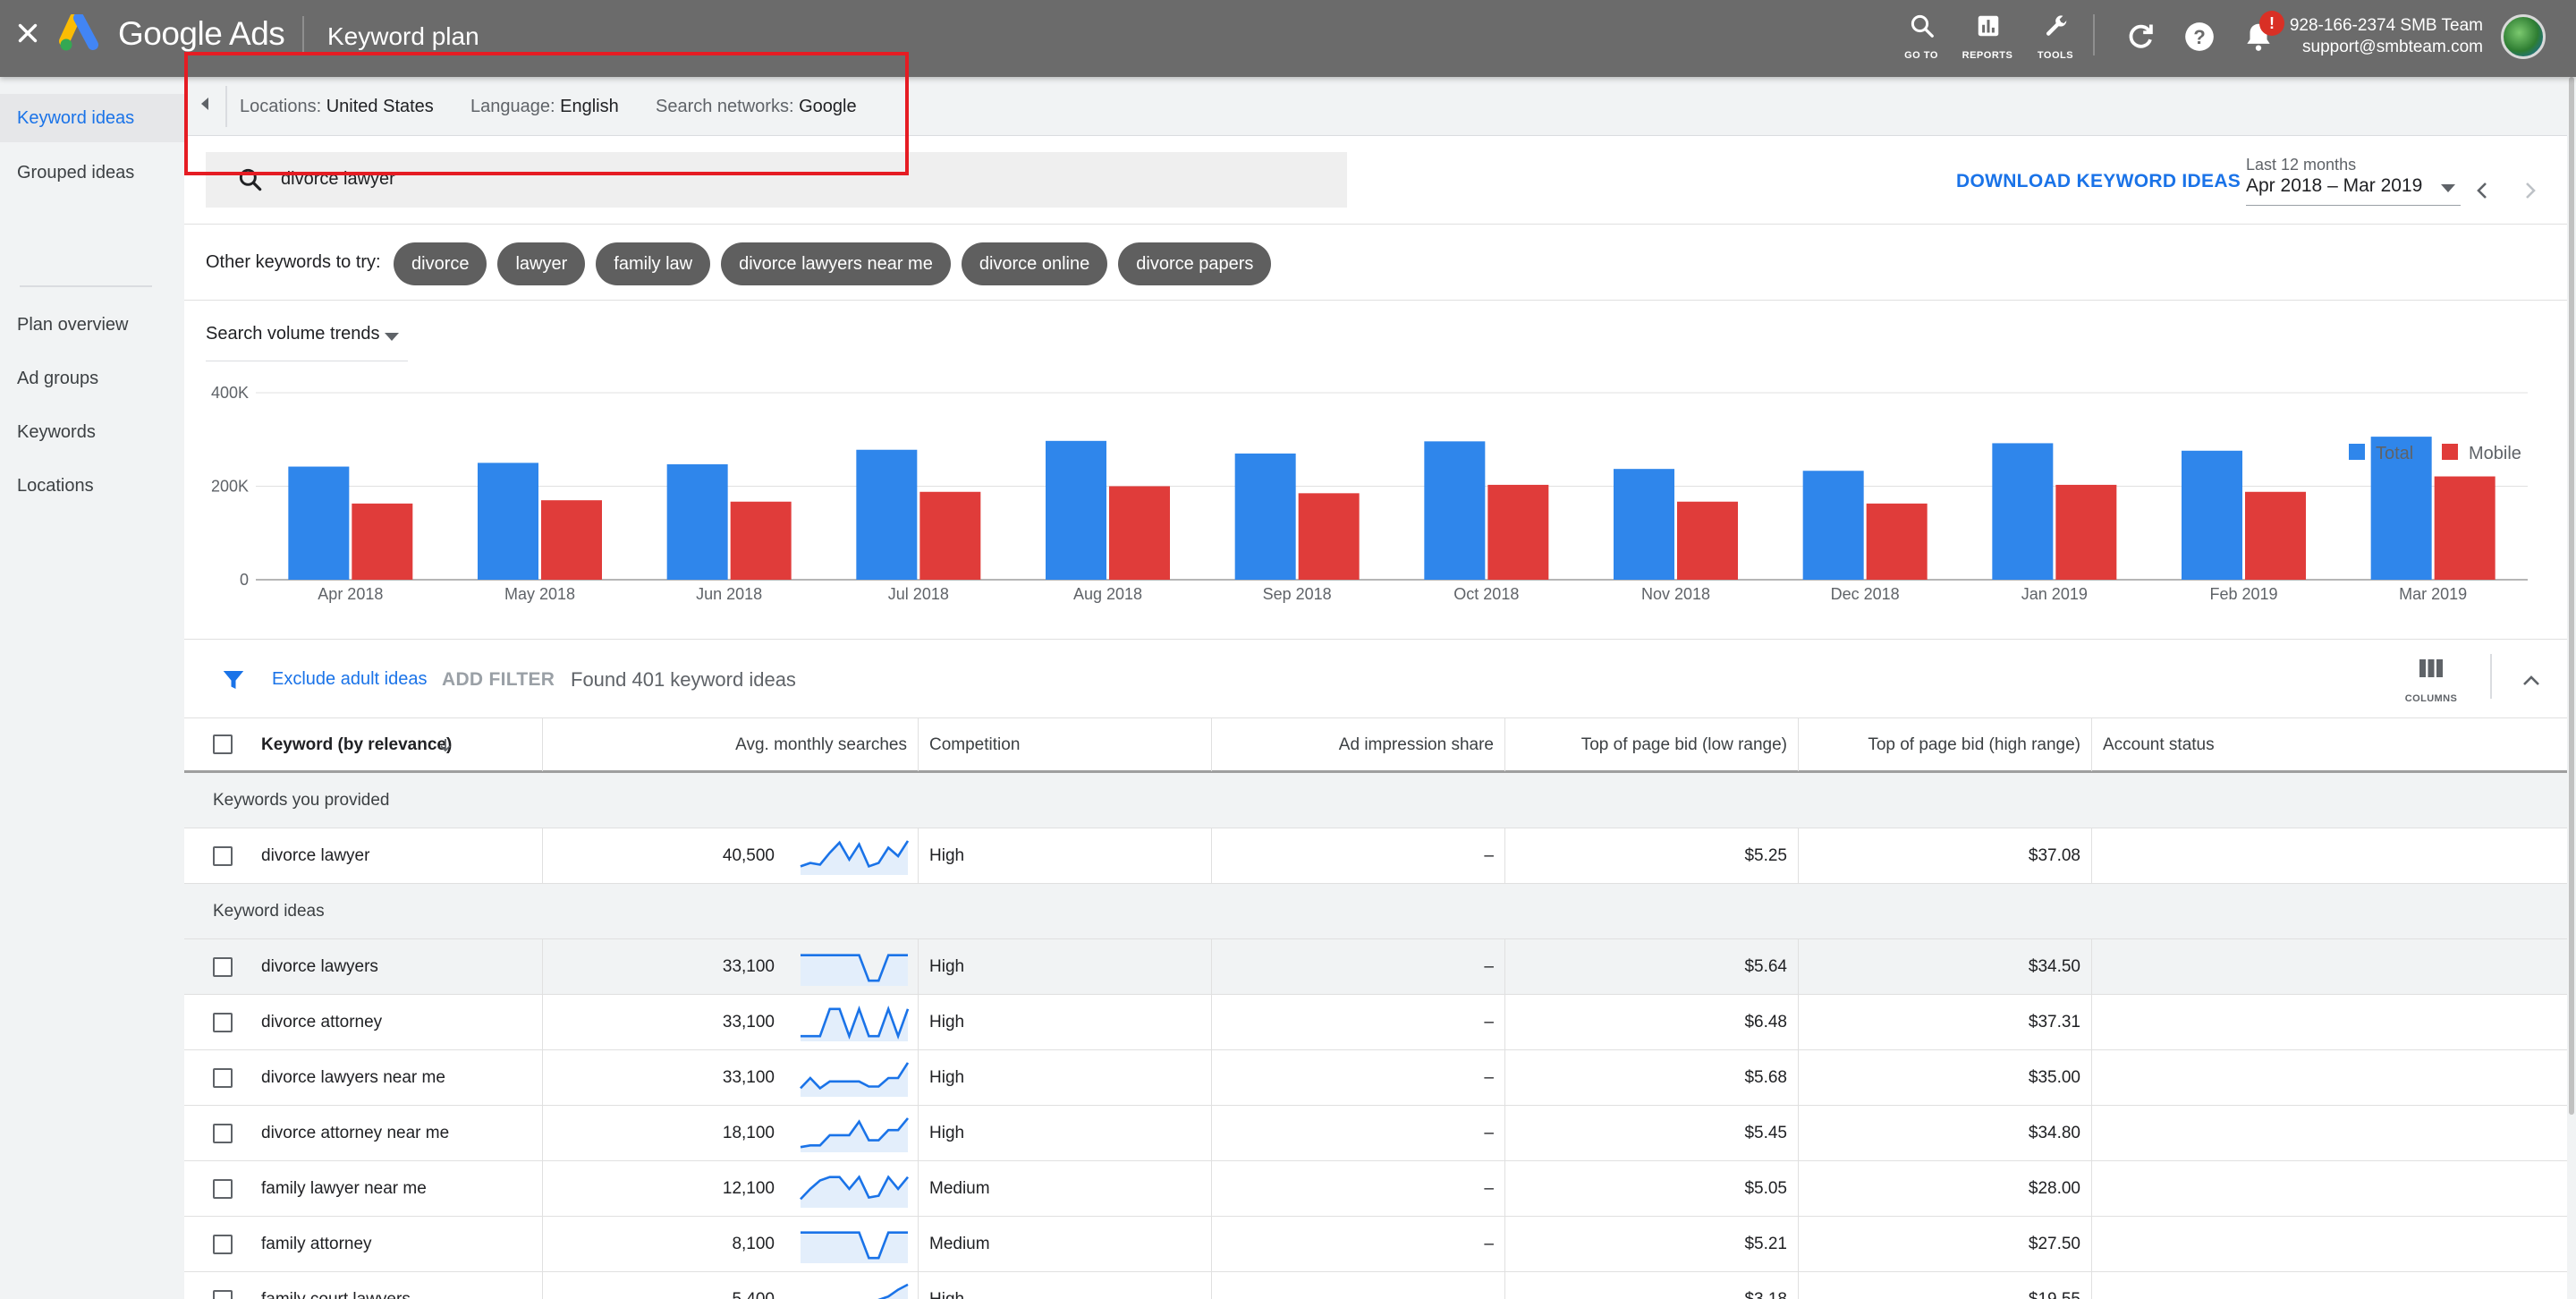 This screenshot has height=1299, width=2576. Describe the element at coordinates (1651, 1188) in the screenshot. I see `bid-low-cell: $5.05` at that location.